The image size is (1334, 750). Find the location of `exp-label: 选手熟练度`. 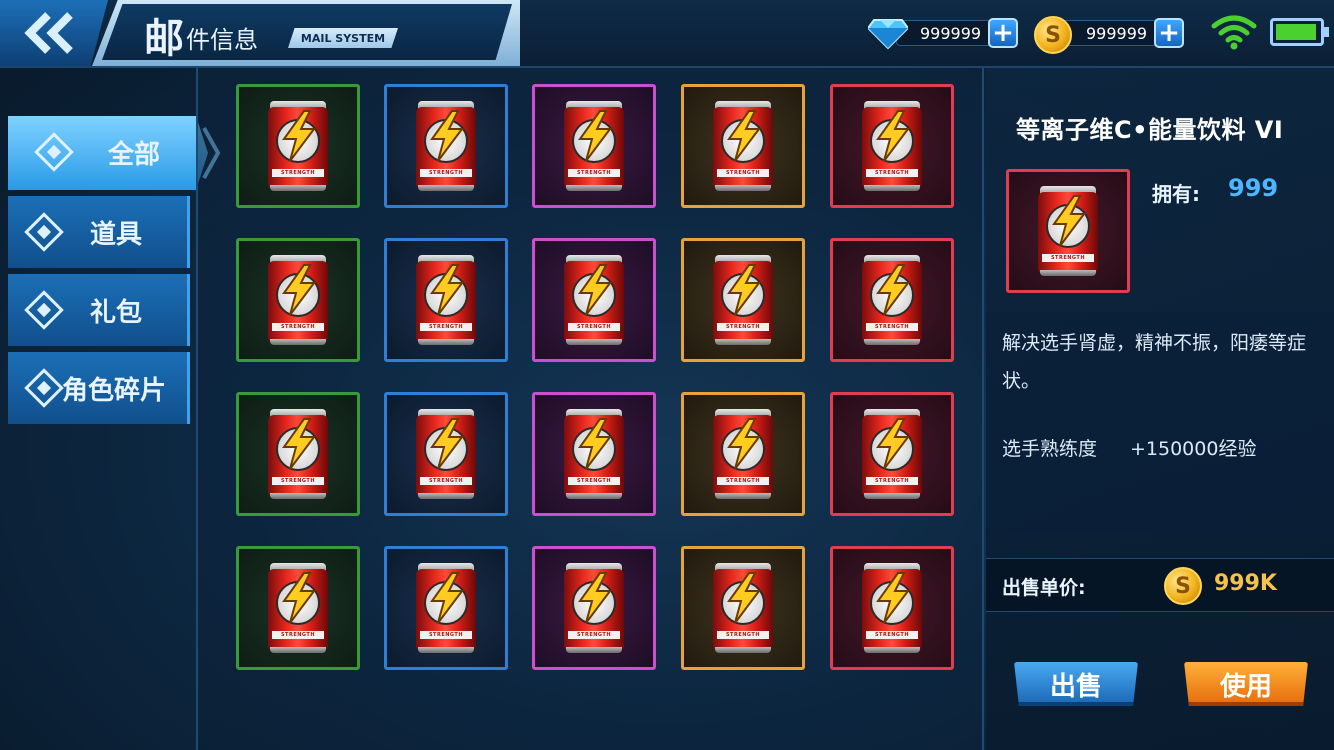

exp-label: 选手熟练度 is located at coordinates (1050, 449).